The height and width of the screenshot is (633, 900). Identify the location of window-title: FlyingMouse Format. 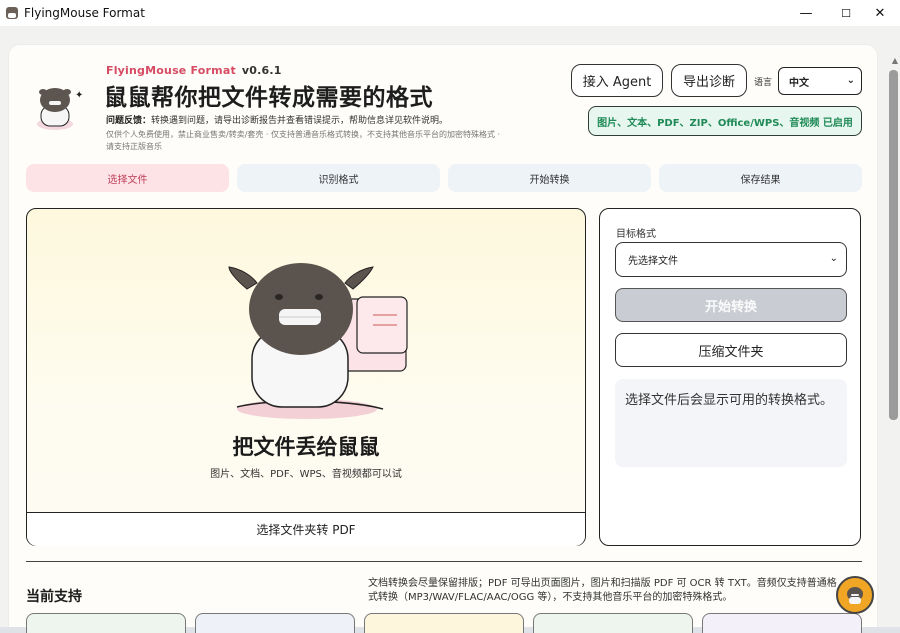
(84, 13).